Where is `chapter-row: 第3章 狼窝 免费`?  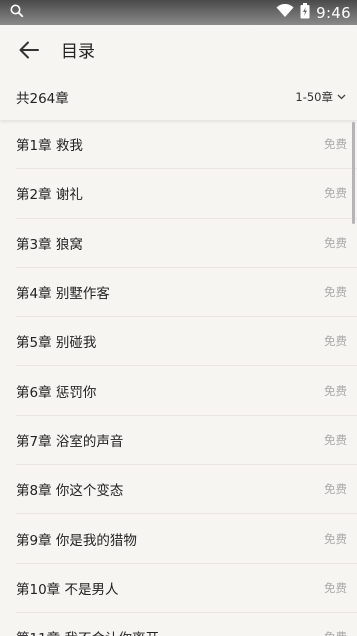 chapter-row: 第3章 狼窝 免费 is located at coordinates (186, 243).